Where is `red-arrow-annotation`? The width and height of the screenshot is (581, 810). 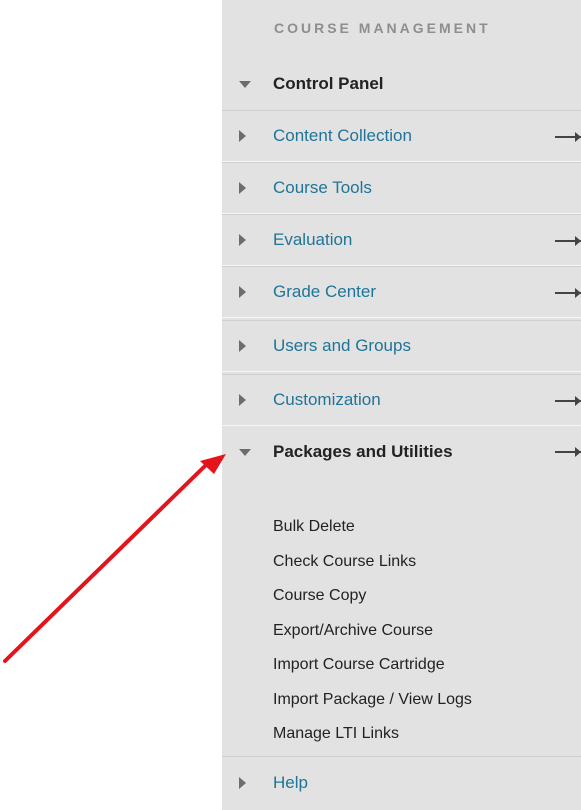
red-arrow-annotation is located at coordinates (114, 558).